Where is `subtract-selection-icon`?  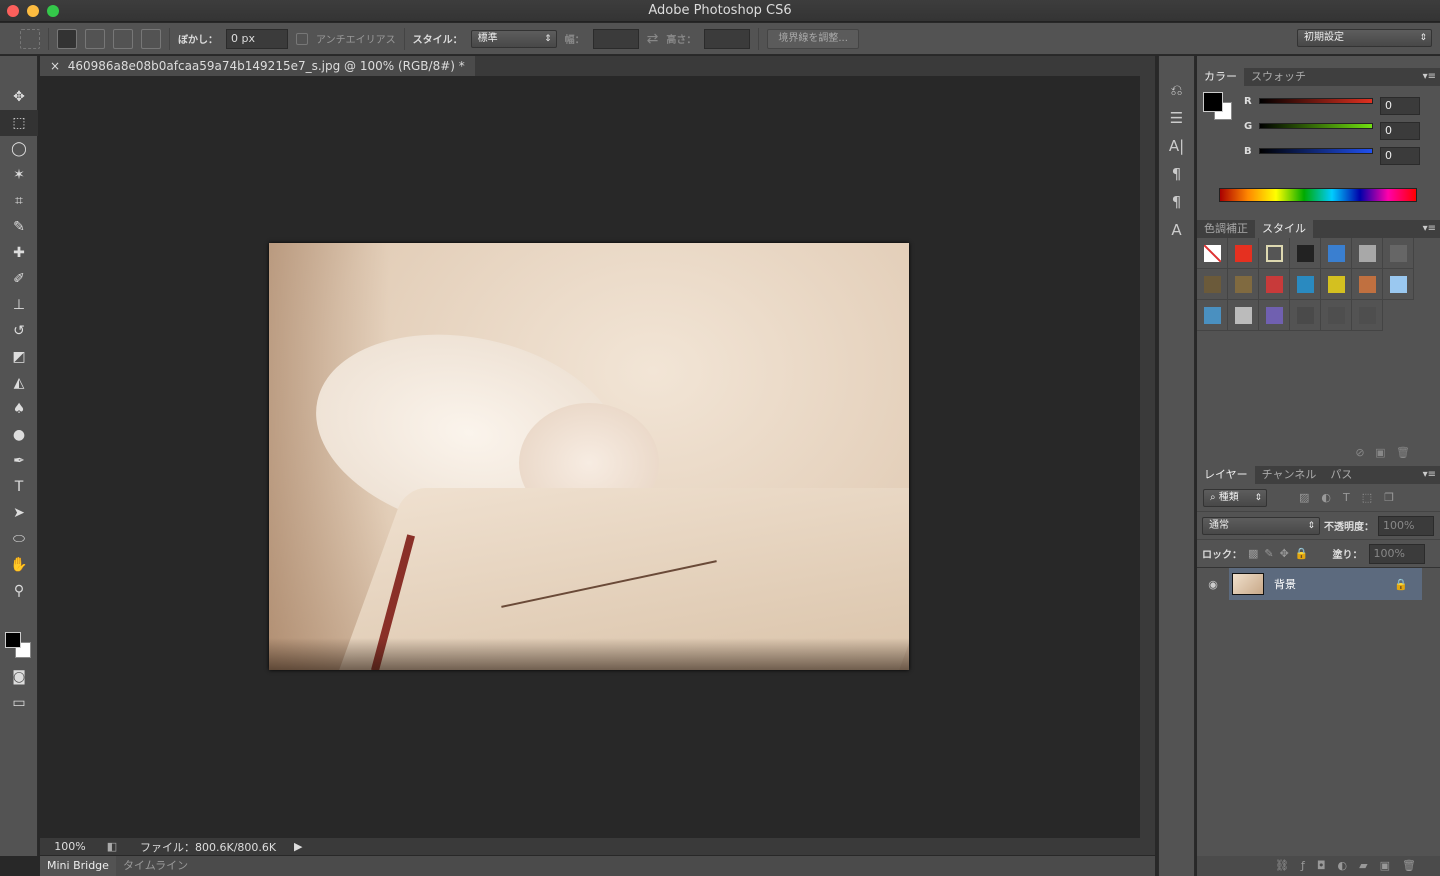
subtract-selection-icon is located at coordinates (123, 38).